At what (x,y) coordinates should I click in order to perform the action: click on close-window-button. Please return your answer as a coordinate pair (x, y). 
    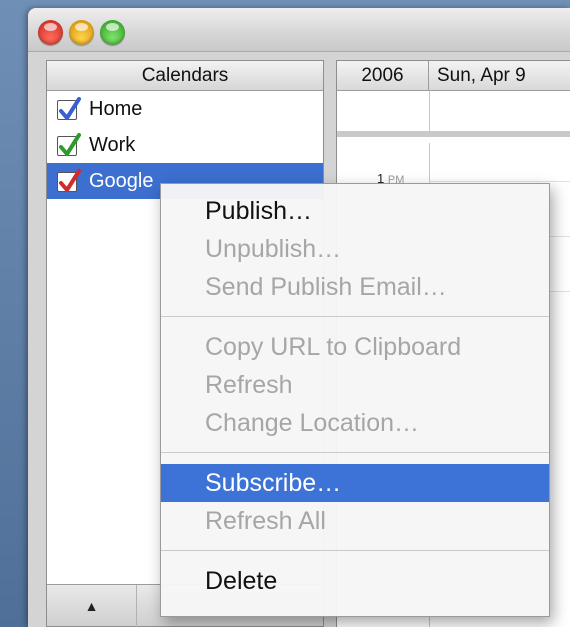
    Looking at the image, I should click on (50, 32).